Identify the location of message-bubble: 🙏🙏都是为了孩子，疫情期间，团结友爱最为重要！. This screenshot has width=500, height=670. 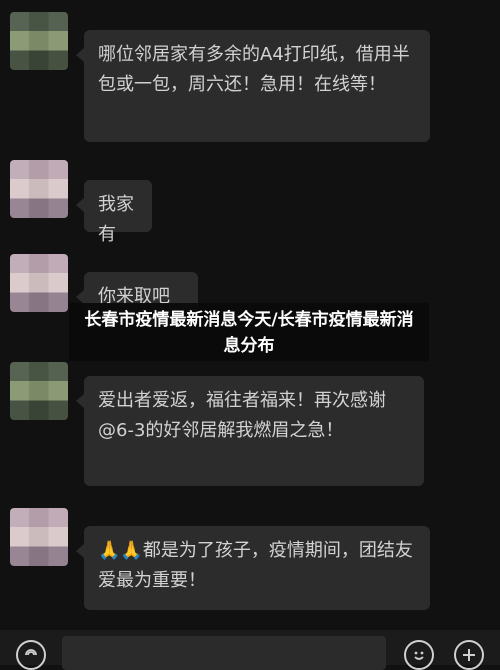
(253, 568).